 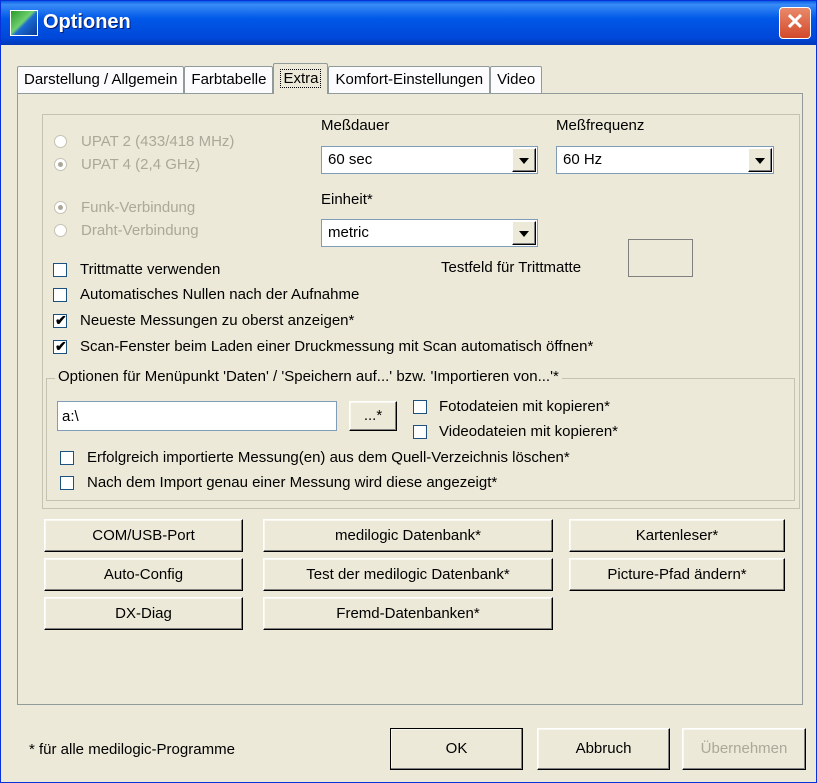 What do you see at coordinates (373, 416) in the screenshot?
I see `browse-button: ...*` at bounding box center [373, 416].